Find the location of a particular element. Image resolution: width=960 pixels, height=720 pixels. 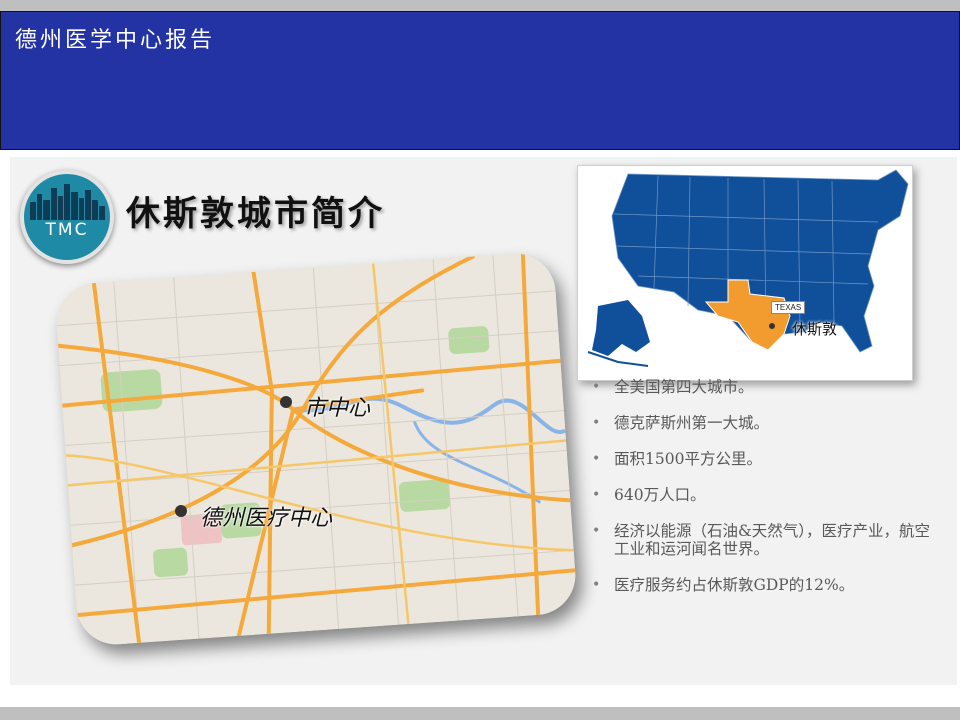

logo-text: TMC is located at coordinates (67, 230).